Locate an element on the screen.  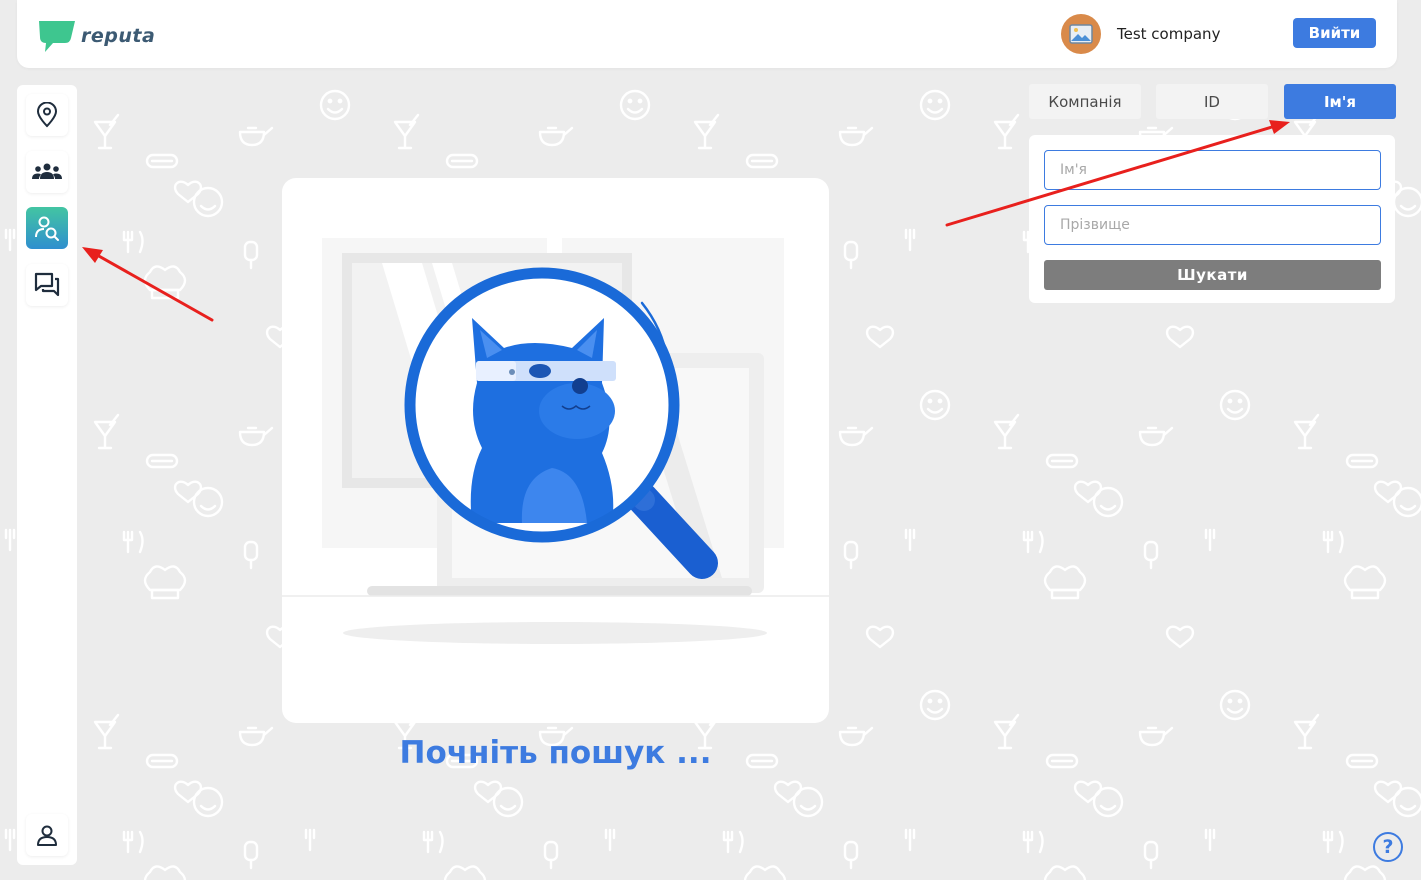
search-form: Шукати is located at coordinates (1212, 219).